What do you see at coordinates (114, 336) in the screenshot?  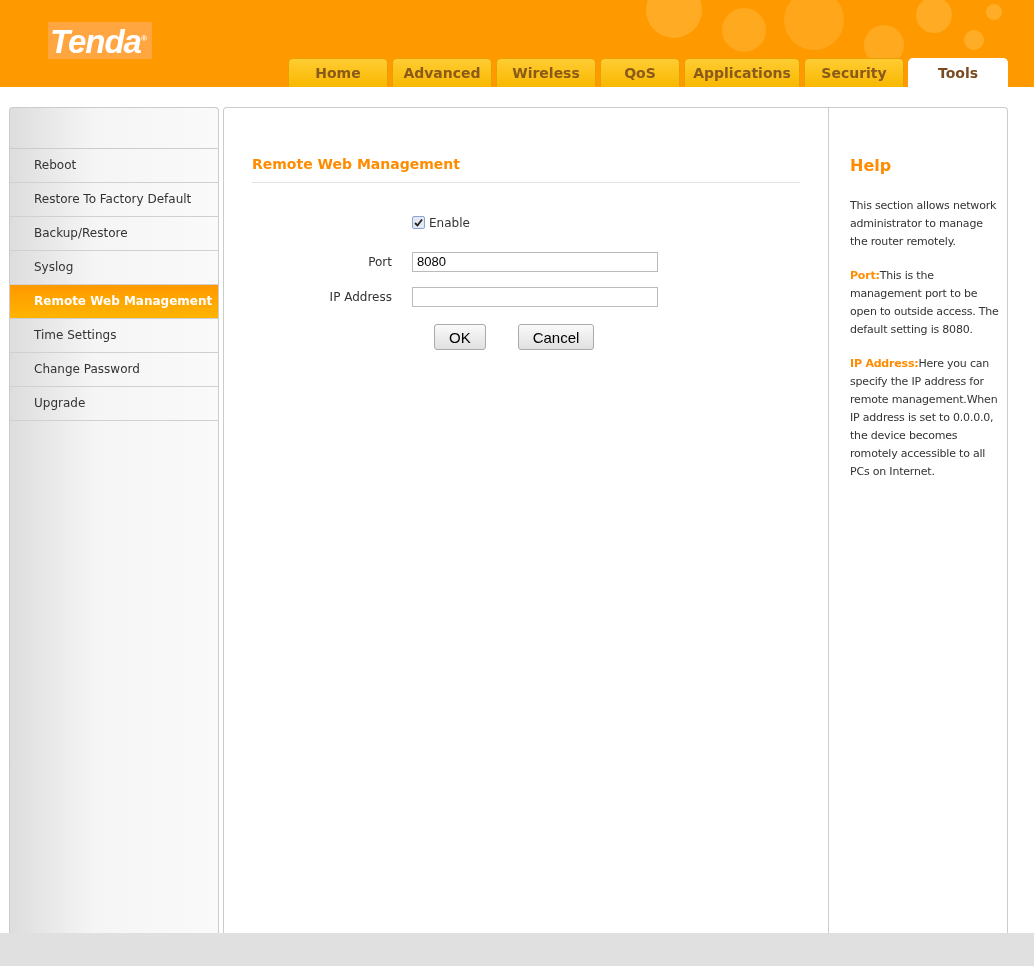 I see `sidebar-item: Time Settings` at bounding box center [114, 336].